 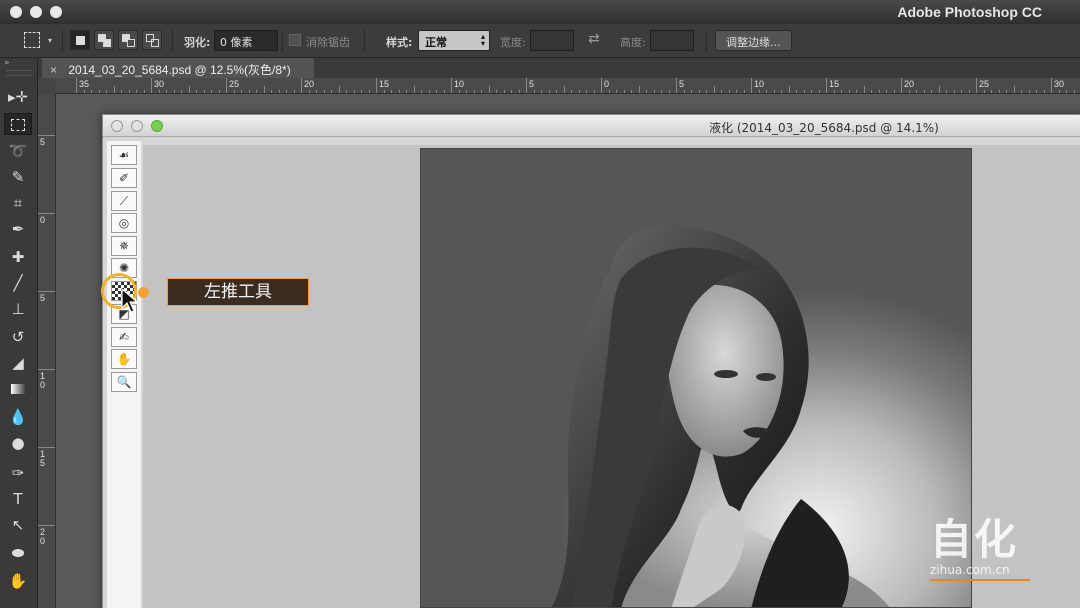 I want to click on ruler-label: 20, so click(x=43, y=536).